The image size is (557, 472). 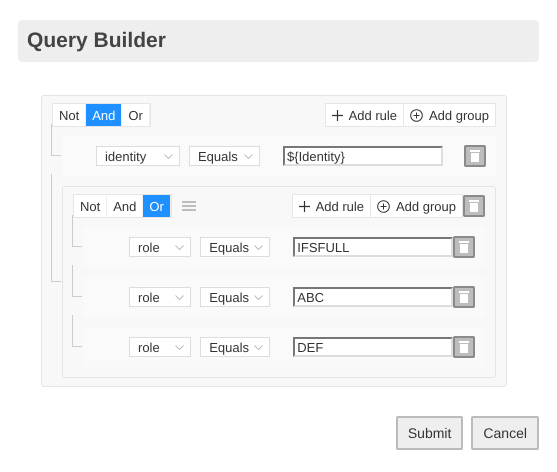 I want to click on value-field: DEF, so click(x=373, y=347).